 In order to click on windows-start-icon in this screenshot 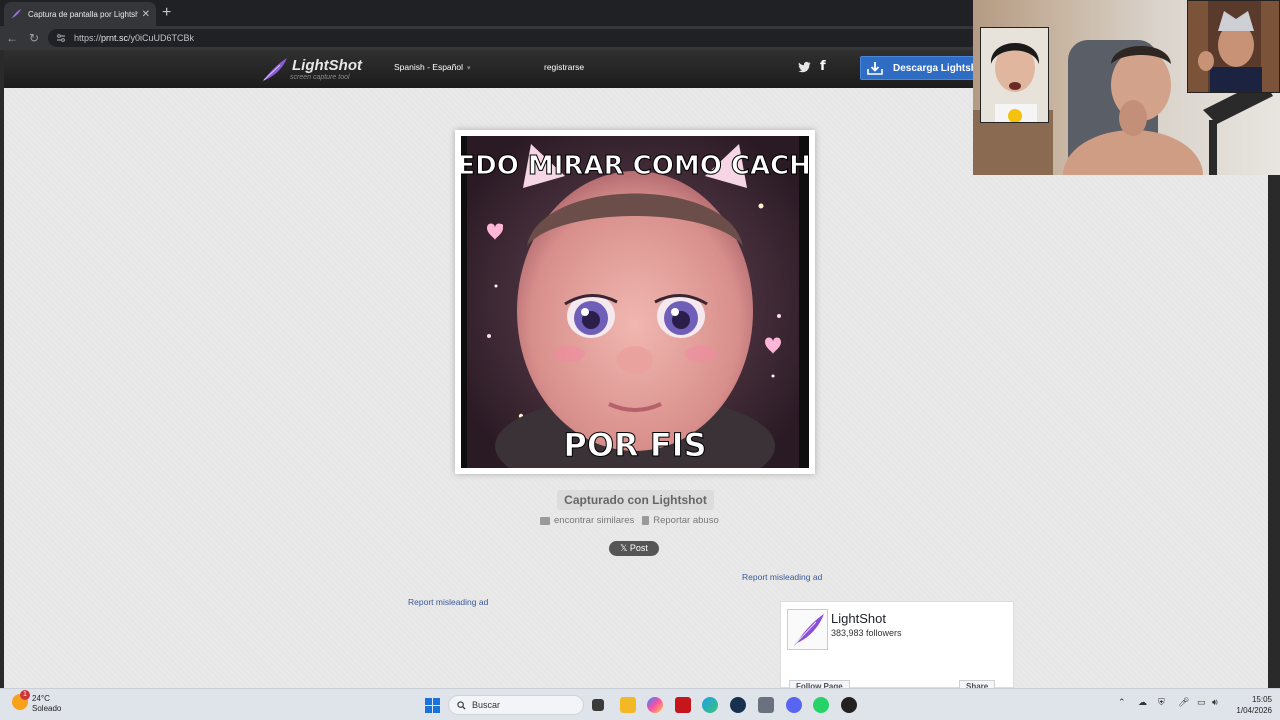, I will do `click(432, 705)`.